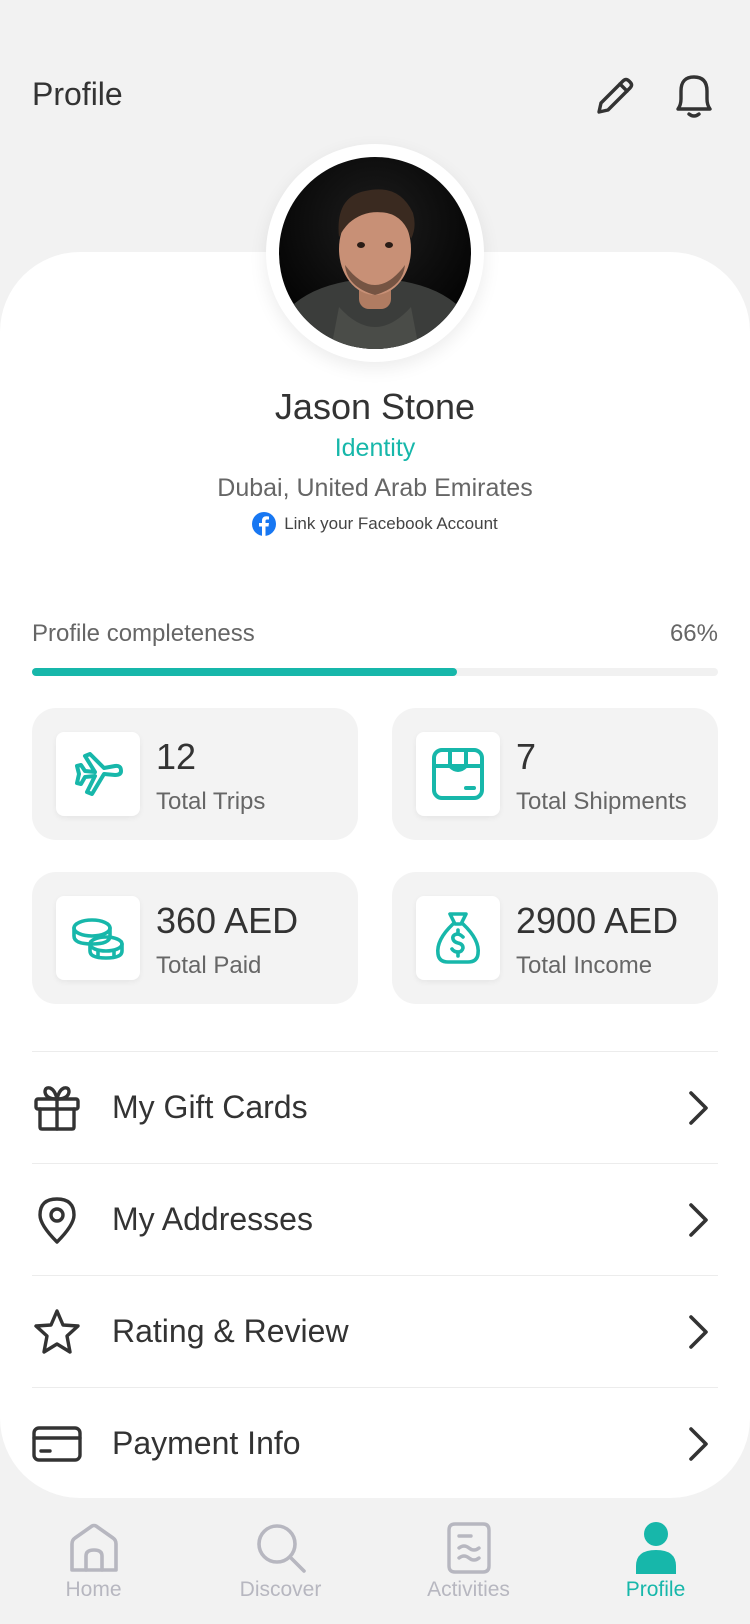 The height and width of the screenshot is (1624, 750). Describe the element at coordinates (206, 1443) in the screenshot. I see `menu-item-label: Payment Info` at that location.